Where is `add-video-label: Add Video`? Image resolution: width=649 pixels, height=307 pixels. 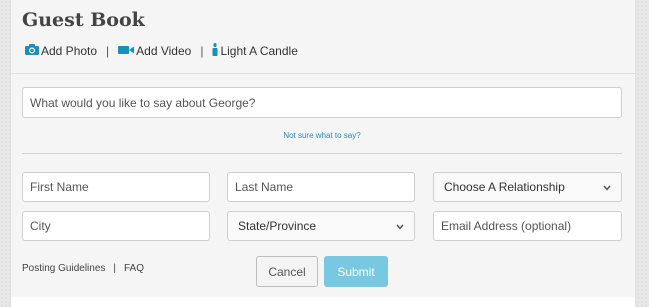 add-video-label: Add Video is located at coordinates (164, 51).